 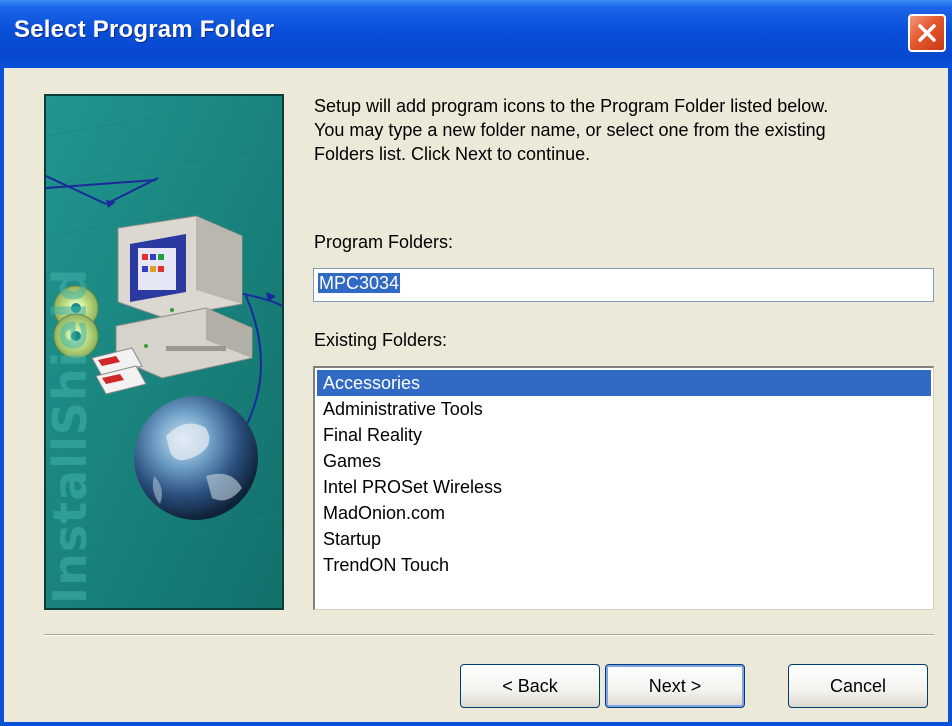 What do you see at coordinates (624, 383) in the screenshot?
I see `list-item-accessories: Accessories` at bounding box center [624, 383].